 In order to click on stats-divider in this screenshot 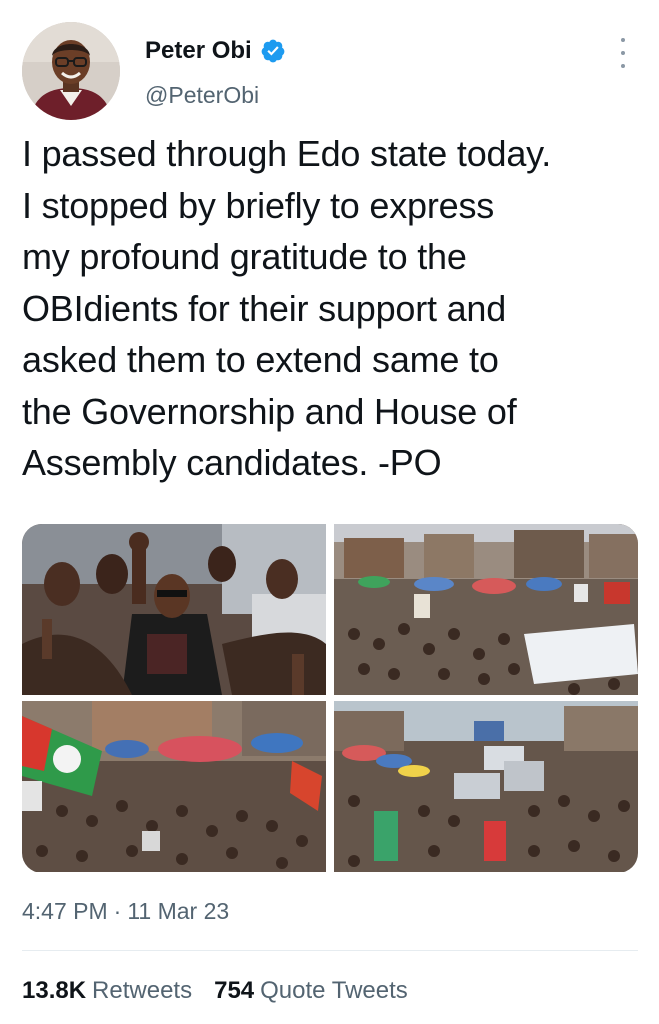, I will do `click(330, 950)`.